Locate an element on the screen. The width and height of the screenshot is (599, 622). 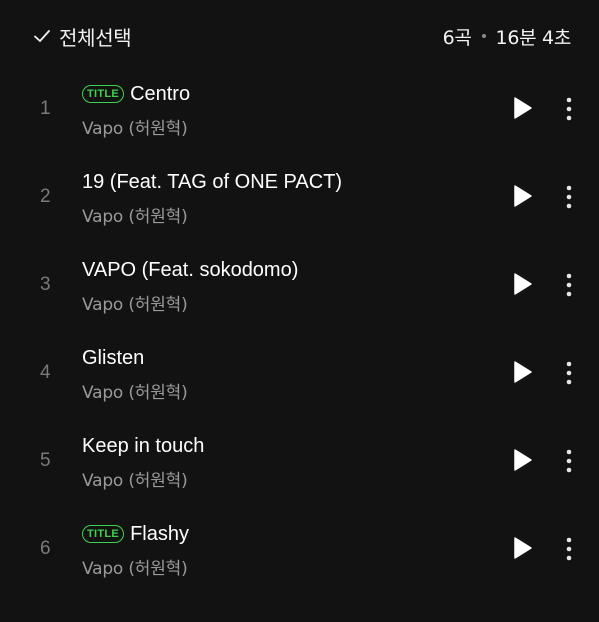
track-title-line: TITLE Centro is located at coordinates (136, 94).